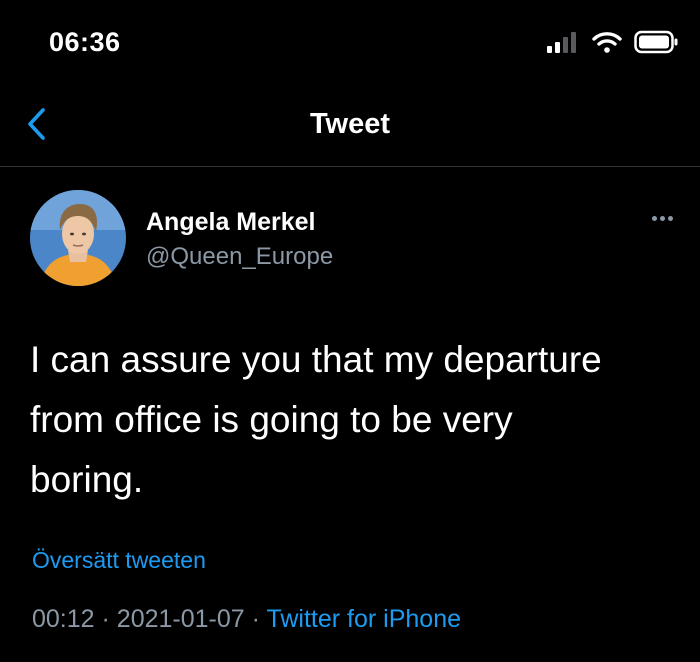 The width and height of the screenshot is (700, 662). I want to click on page-title: Tweet, so click(350, 124).